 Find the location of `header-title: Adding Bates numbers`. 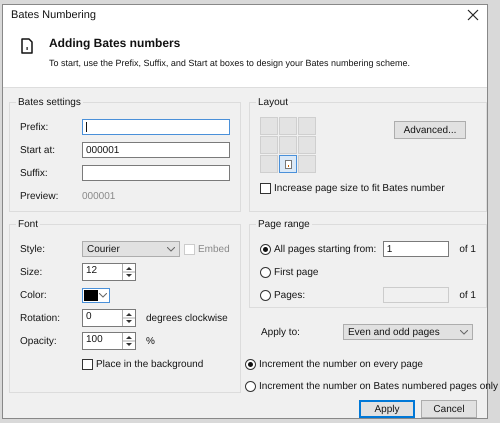

header-title: Adding Bates numbers is located at coordinates (115, 43).